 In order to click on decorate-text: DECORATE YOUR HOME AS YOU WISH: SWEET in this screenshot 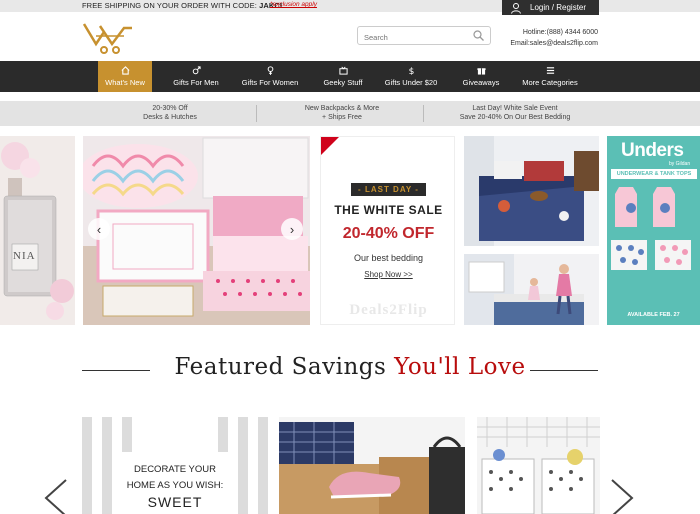, I will do `click(175, 487)`.